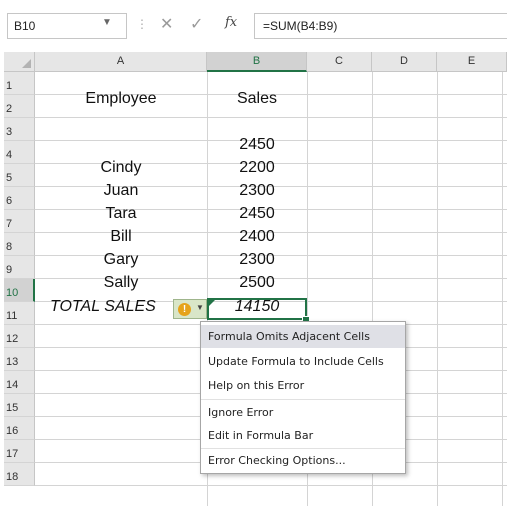 This screenshot has height=506, width=507. Describe the element at coordinates (303, 435) in the screenshot. I see `menu-item-edit-formula-bar: Edit in Formula Bar` at that location.